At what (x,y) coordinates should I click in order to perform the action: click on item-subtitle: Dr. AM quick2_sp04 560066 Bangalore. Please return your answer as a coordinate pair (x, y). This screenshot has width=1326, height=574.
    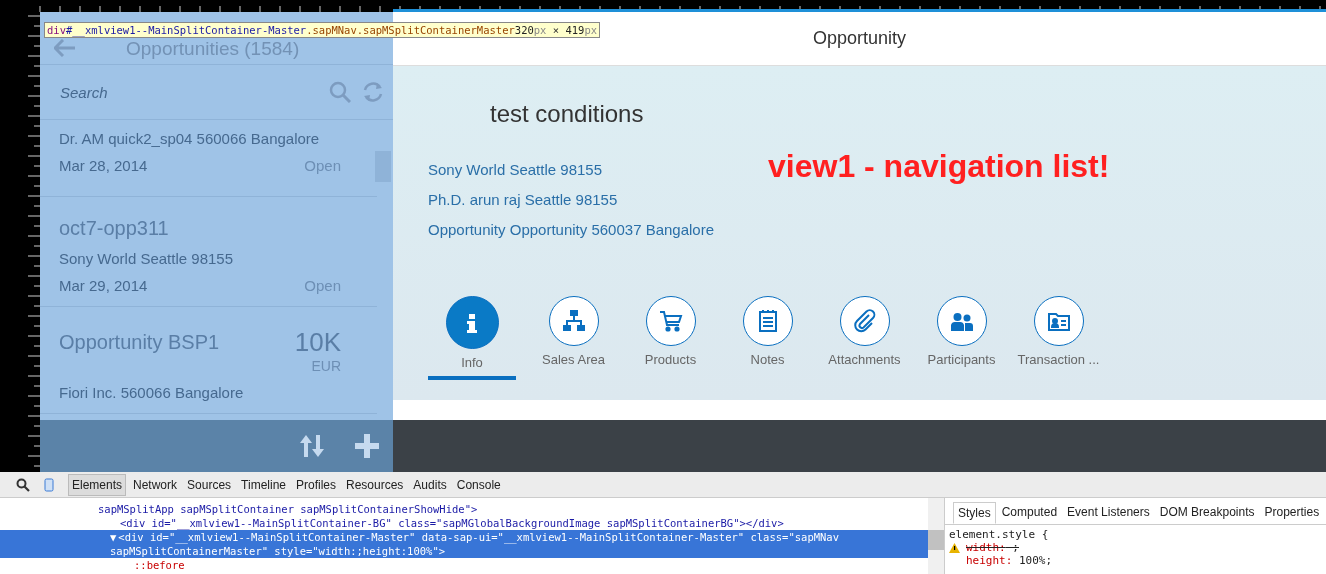
    Looking at the image, I should click on (190, 138).